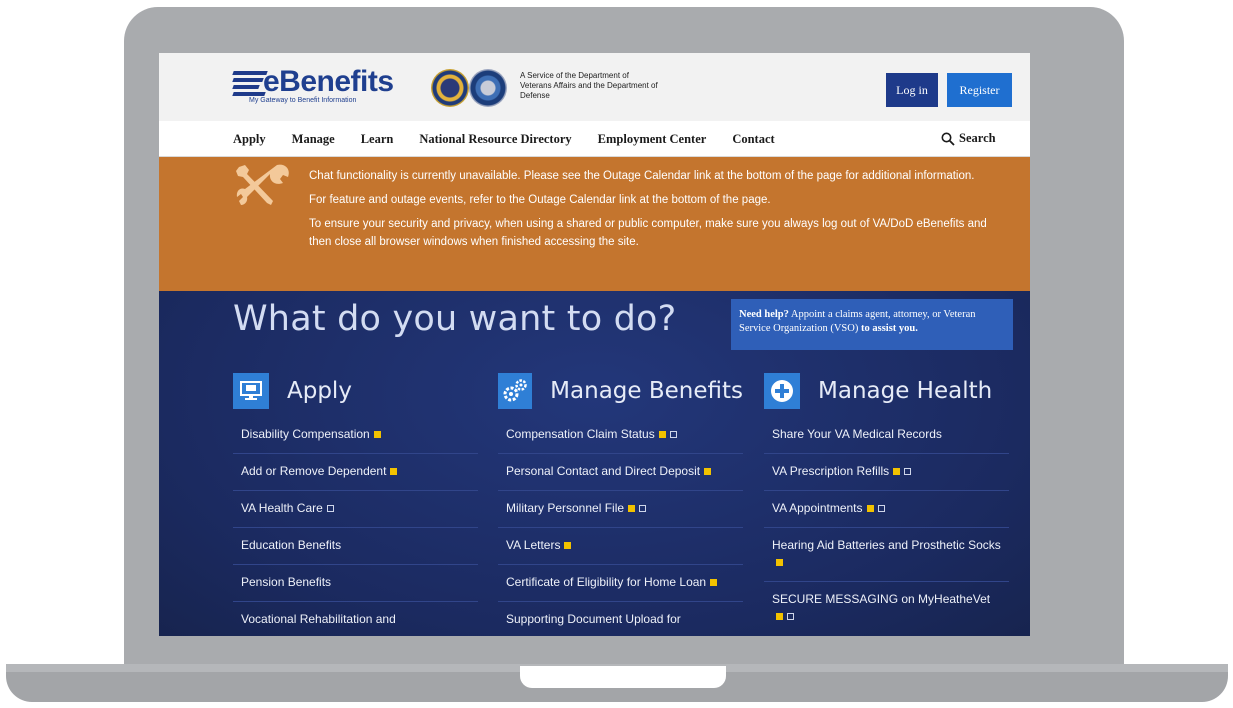 This screenshot has width=1233, height=708. I want to click on list-item: Add or Remove Dependent, so click(355, 472).